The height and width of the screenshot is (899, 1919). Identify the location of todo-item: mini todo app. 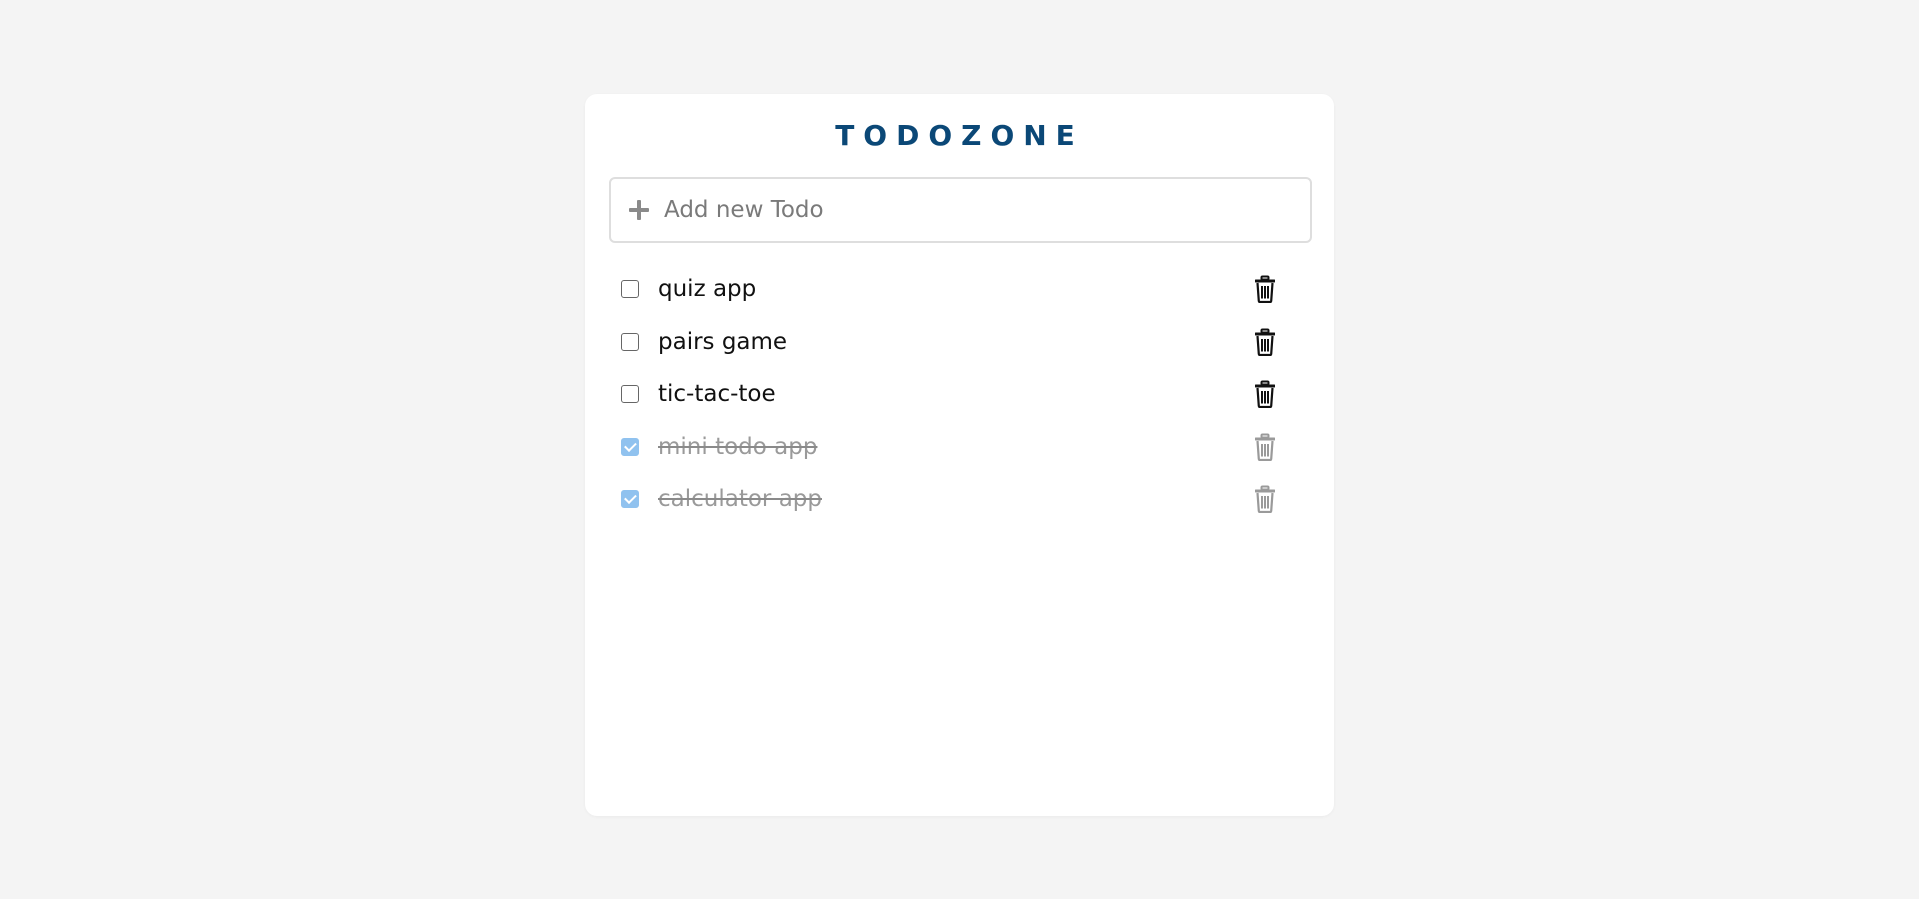
(960, 447).